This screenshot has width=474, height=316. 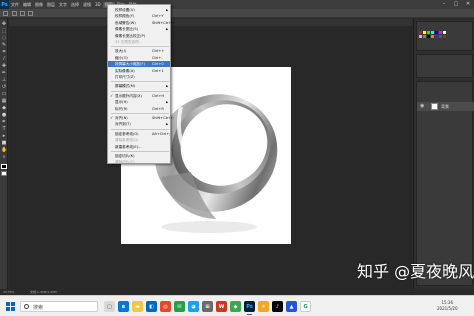 I want to click on menu-3: 图层, so click(x=51, y=5).